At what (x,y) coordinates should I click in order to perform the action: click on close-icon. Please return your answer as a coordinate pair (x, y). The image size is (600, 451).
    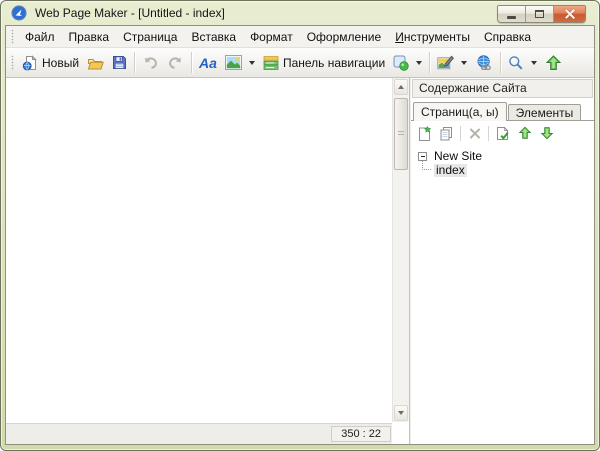
    Looking at the image, I should click on (570, 14).